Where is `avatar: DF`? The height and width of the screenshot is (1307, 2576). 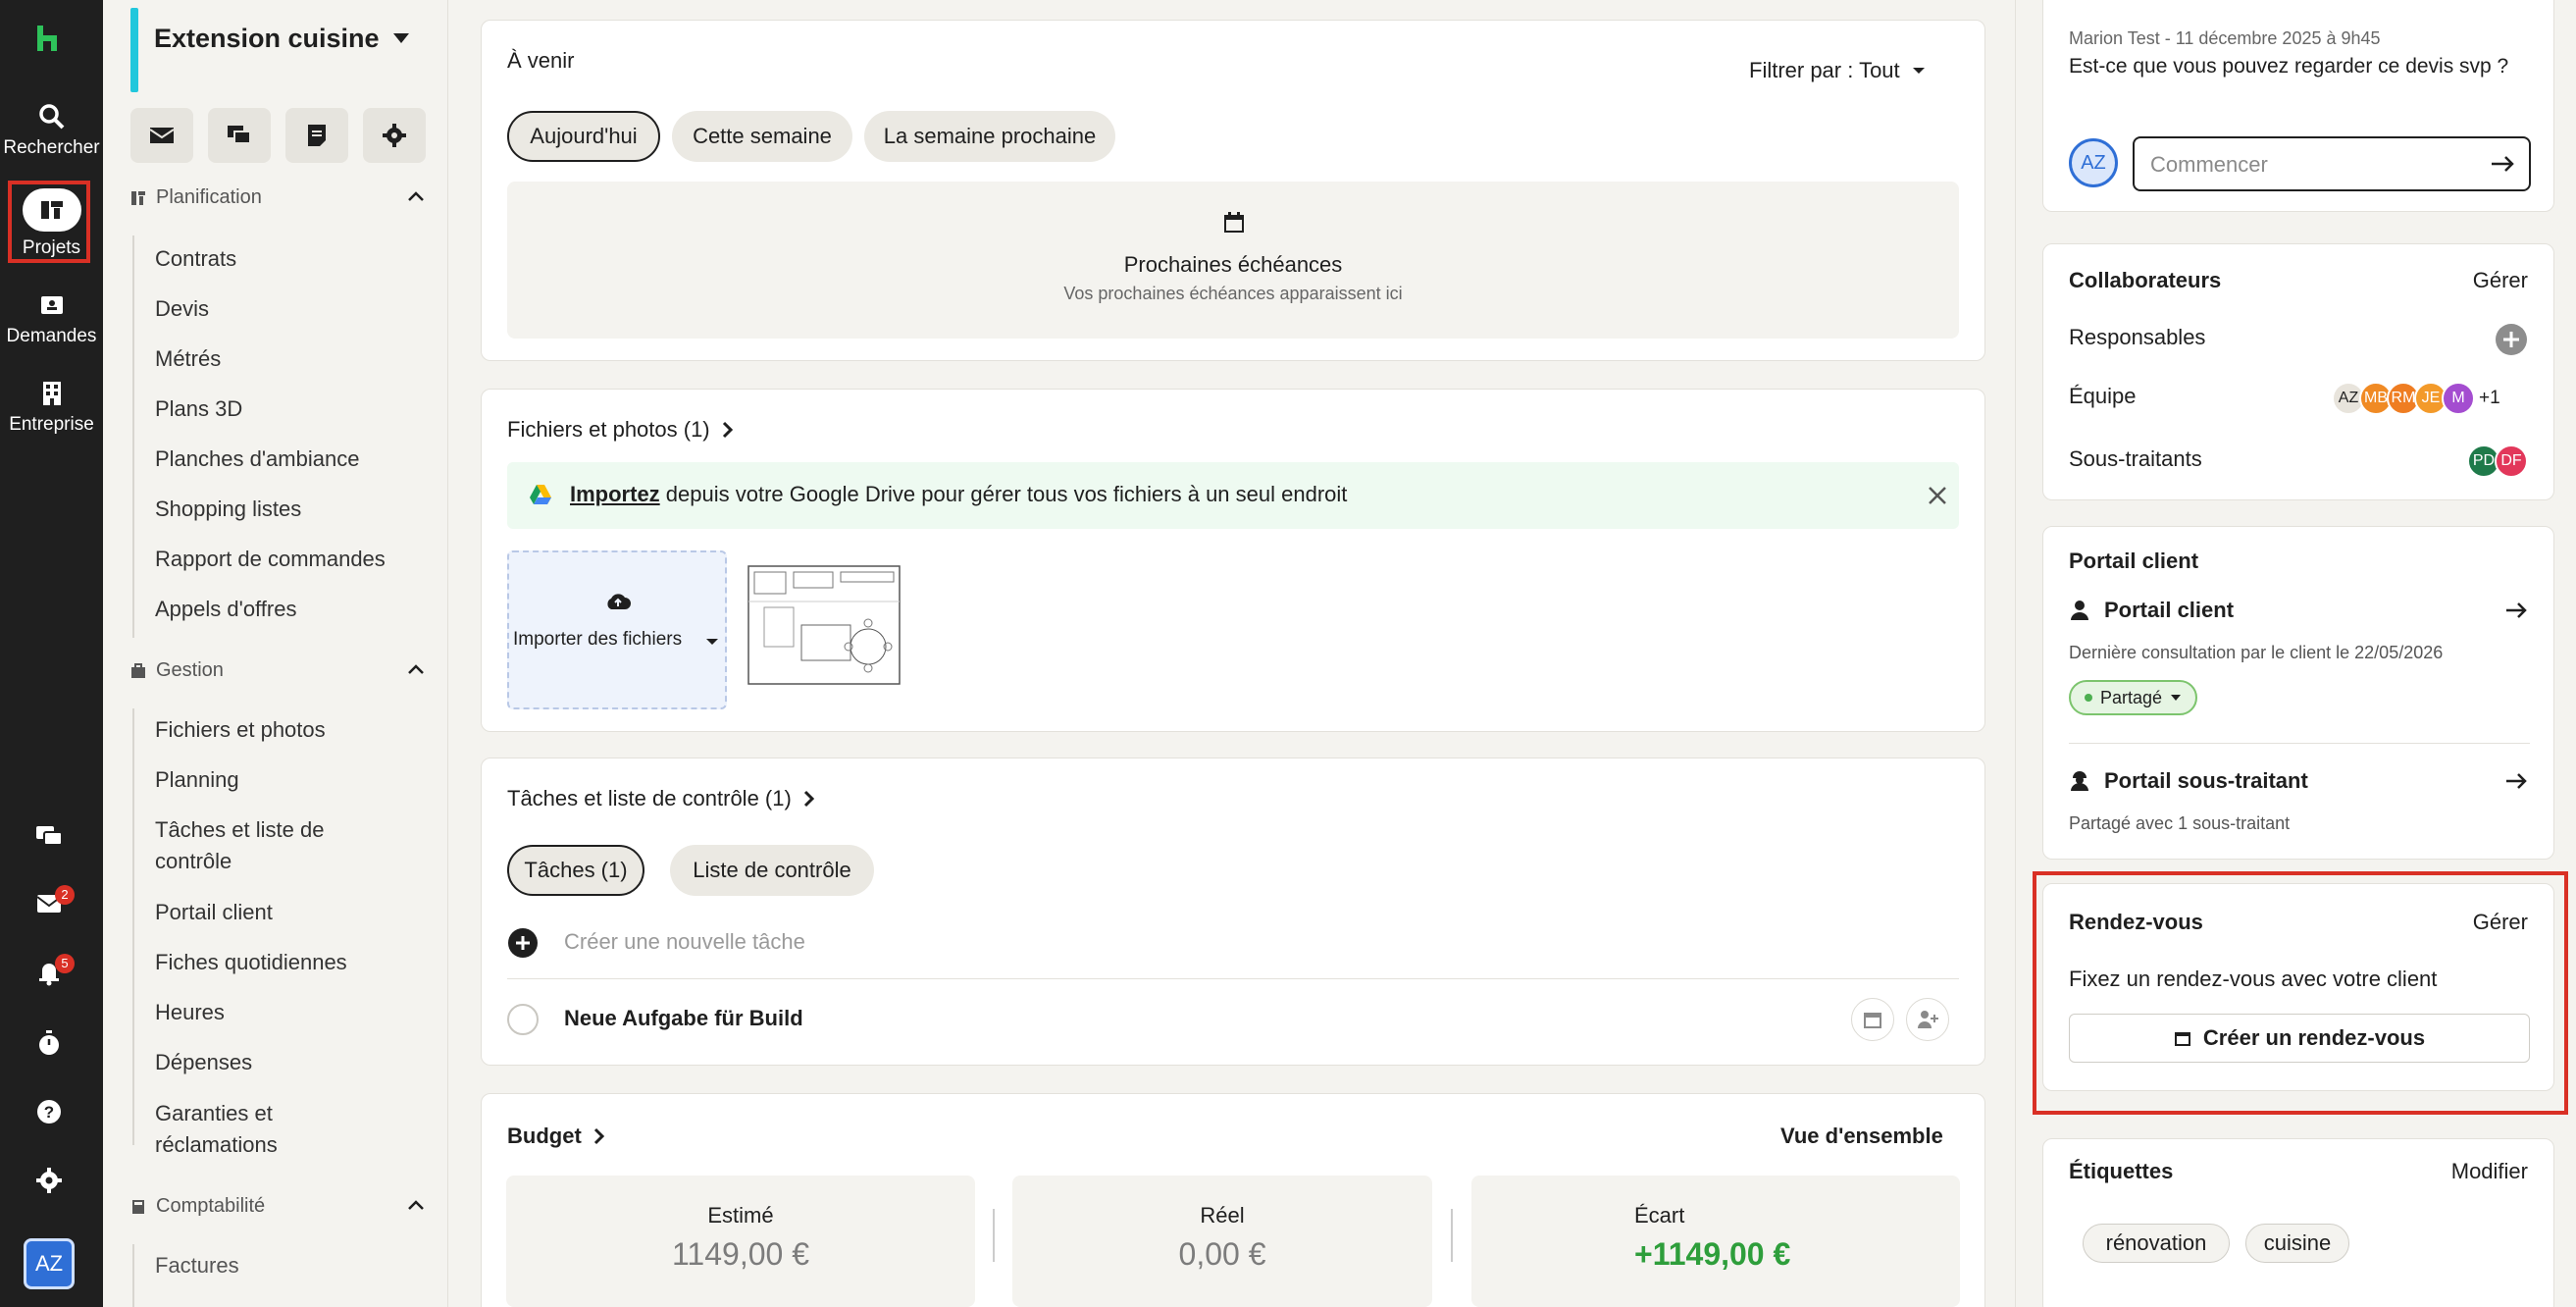 avatar: DF is located at coordinates (2511, 461).